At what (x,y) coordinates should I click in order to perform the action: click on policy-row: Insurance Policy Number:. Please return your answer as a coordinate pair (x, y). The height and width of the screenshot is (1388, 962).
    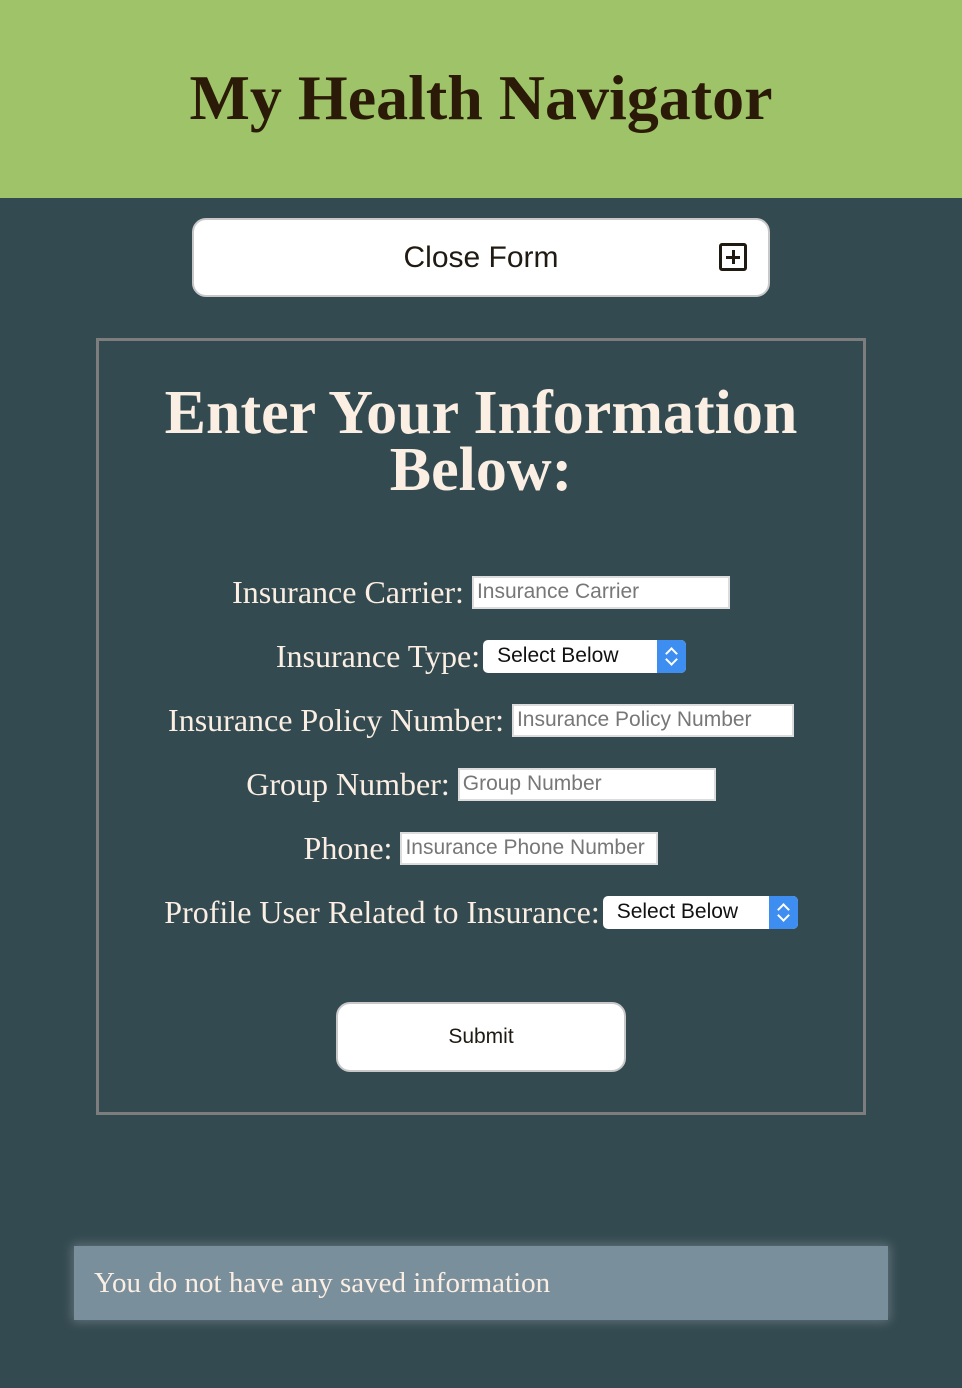
    Looking at the image, I should click on (481, 719).